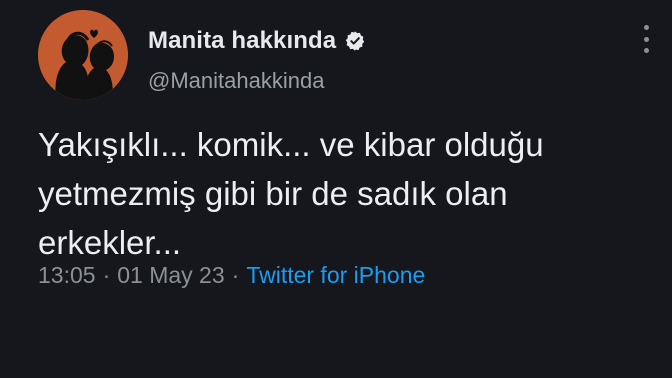 This screenshot has width=672, height=378. I want to click on couple-silhouette-icon, so click(83, 55).